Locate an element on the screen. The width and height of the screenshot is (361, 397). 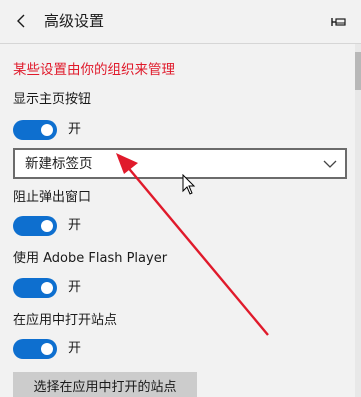
back-button is located at coordinates (21, 21).